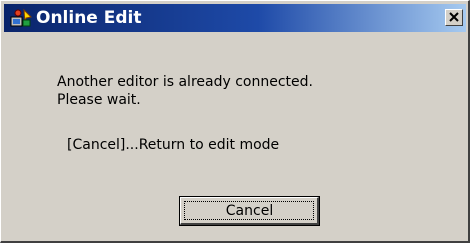  I want to click on close-button, so click(454, 17).